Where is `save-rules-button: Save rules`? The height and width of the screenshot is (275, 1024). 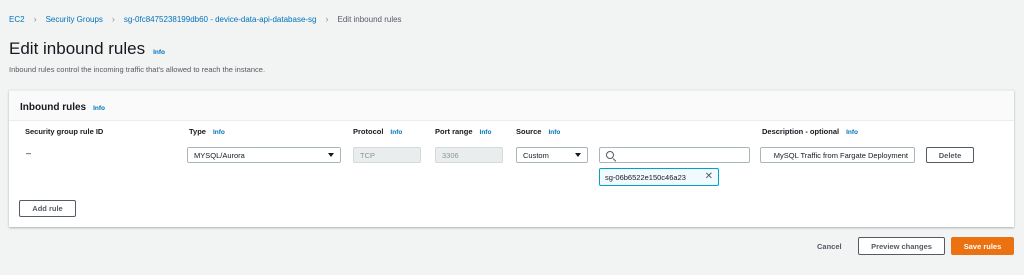 save-rules-button: Save rules is located at coordinates (982, 246).